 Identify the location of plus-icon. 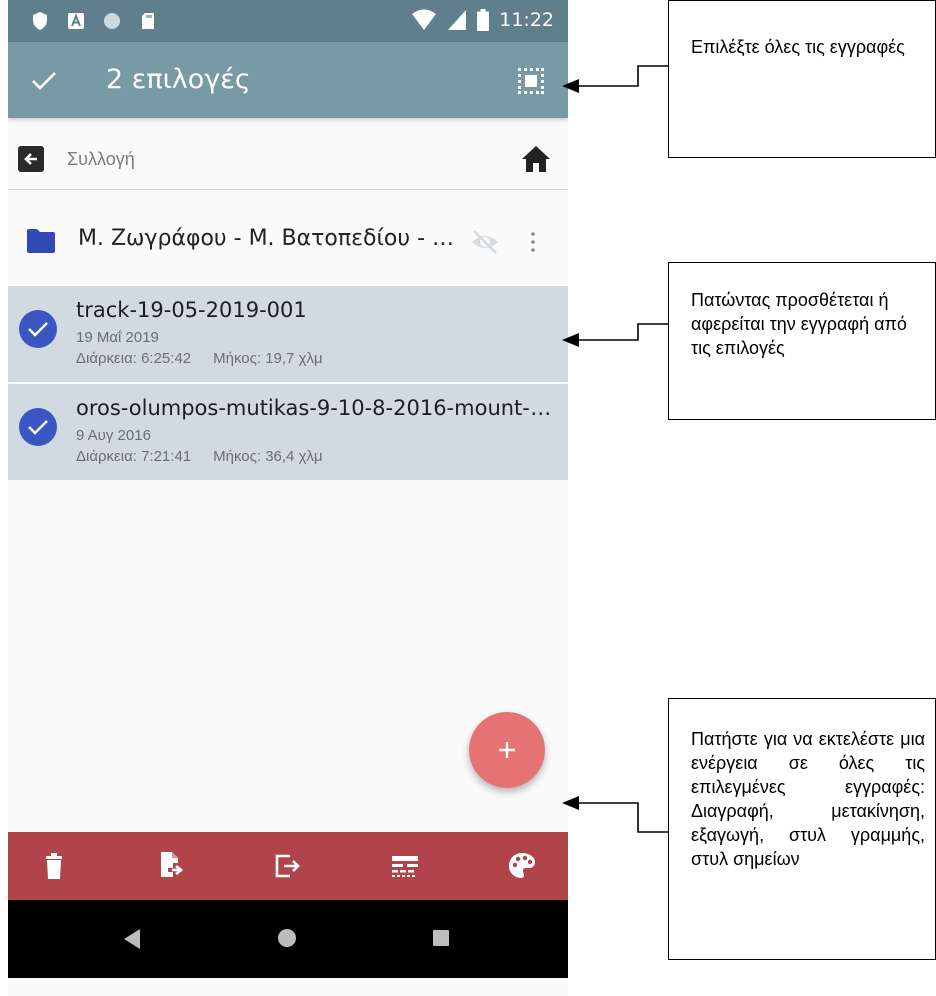
(507, 750).